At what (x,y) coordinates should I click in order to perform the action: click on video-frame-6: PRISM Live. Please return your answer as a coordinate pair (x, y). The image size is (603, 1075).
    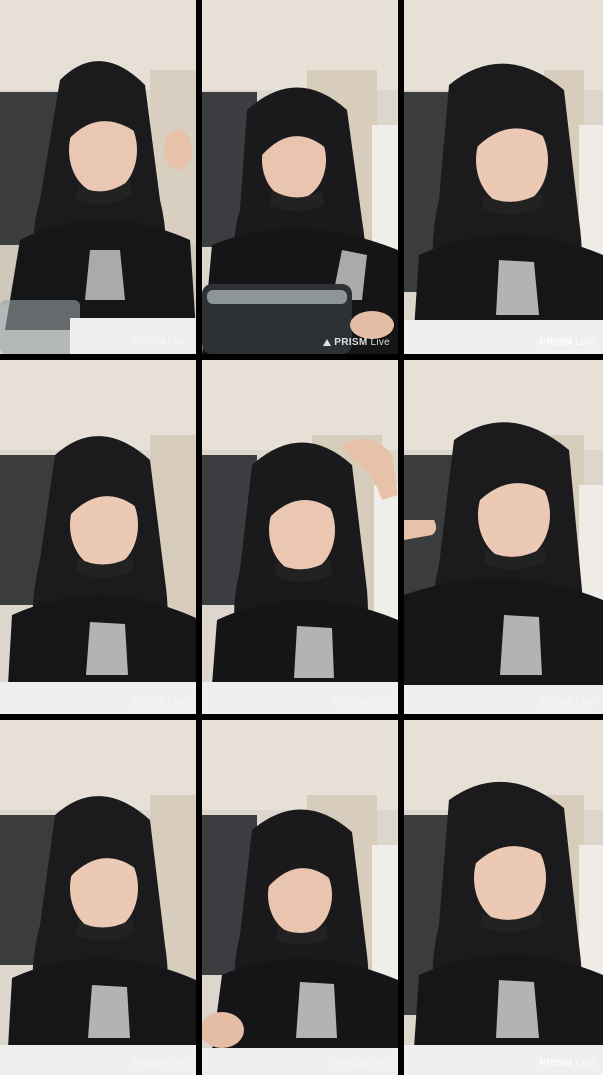
    Looking at the image, I should click on (503, 537).